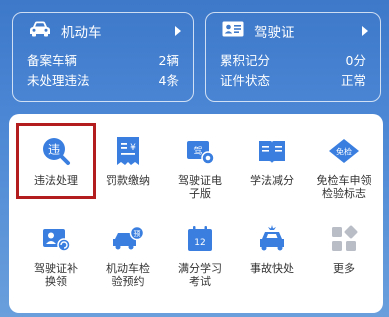 The width and height of the screenshot is (389, 317). What do you see at coordinates (344, 171) in the screenshot?
I see `service-exempt-inspection: 免检 免检车申领 检验标志` at bounding box center [344, 171].